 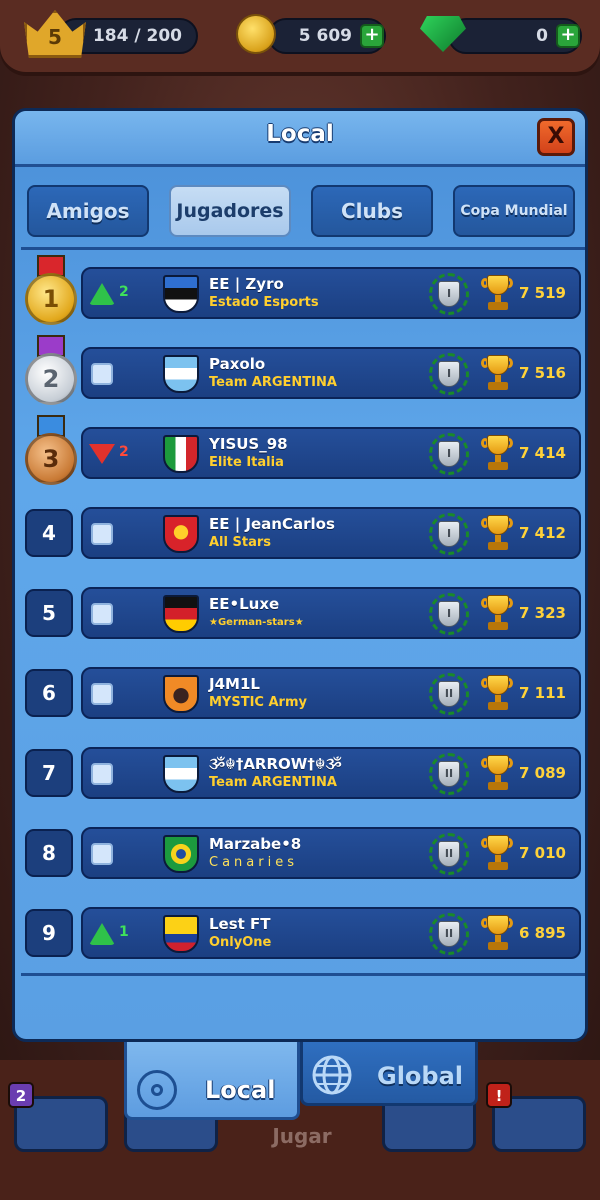 I want to click on local-tab: Local, so click(x=212, y=1081).